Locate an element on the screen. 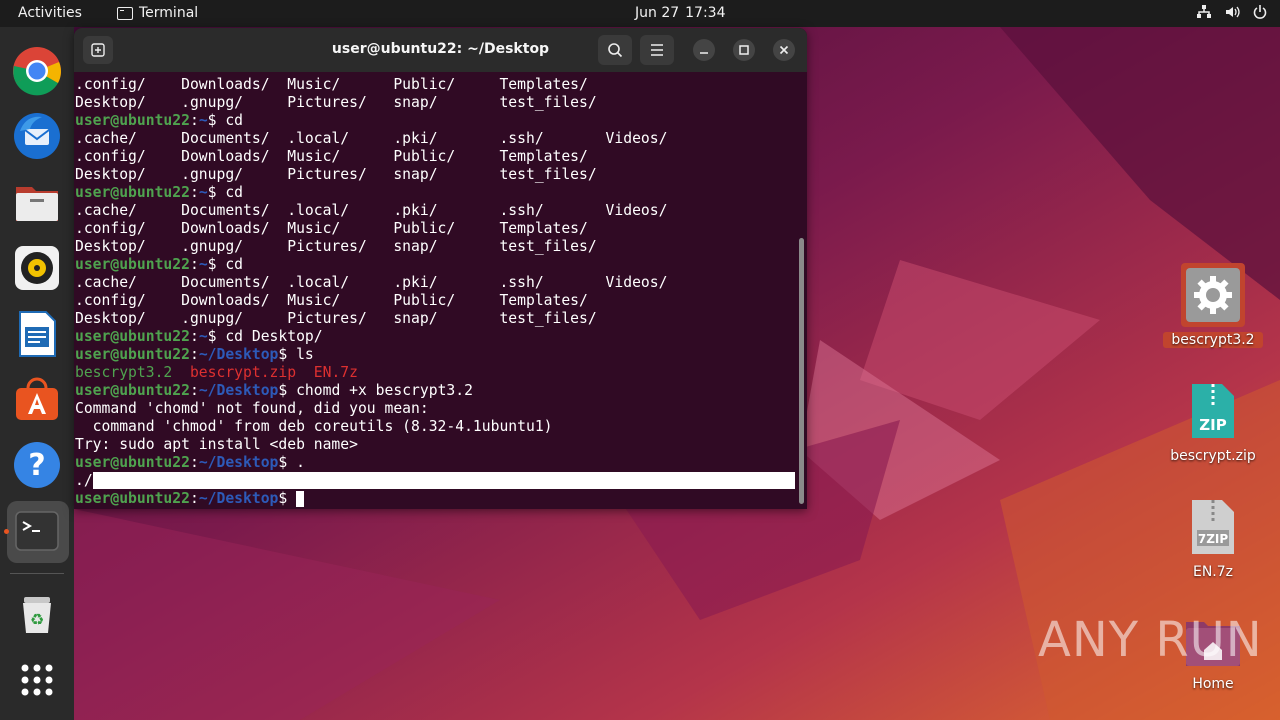 The height and width of the screenshot is (720, 1280). output-line: ./ is located at coordinates (435, 481).